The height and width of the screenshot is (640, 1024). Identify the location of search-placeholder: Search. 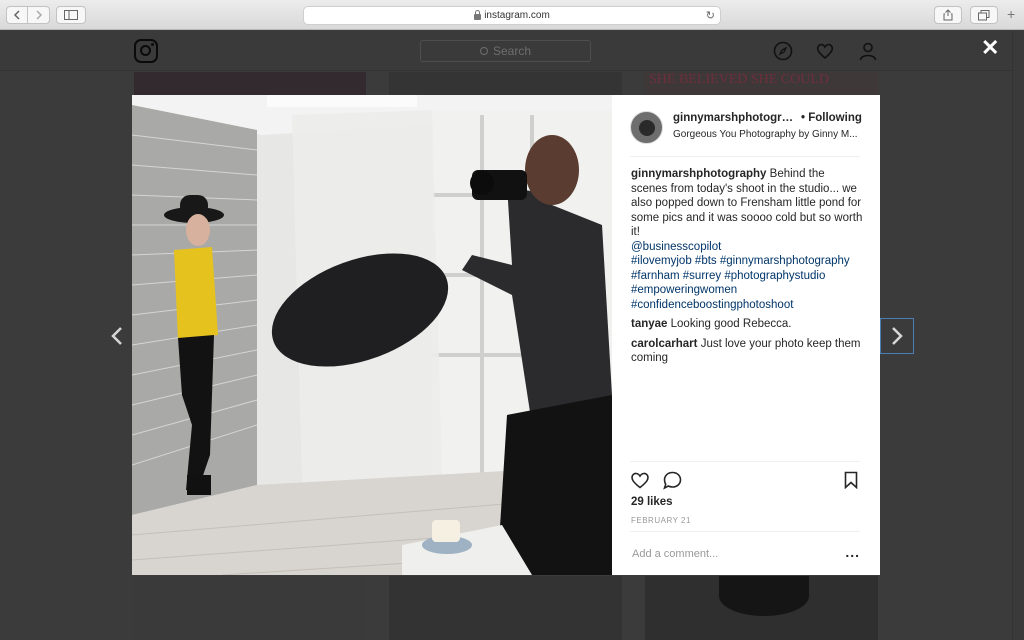
(512, 51).